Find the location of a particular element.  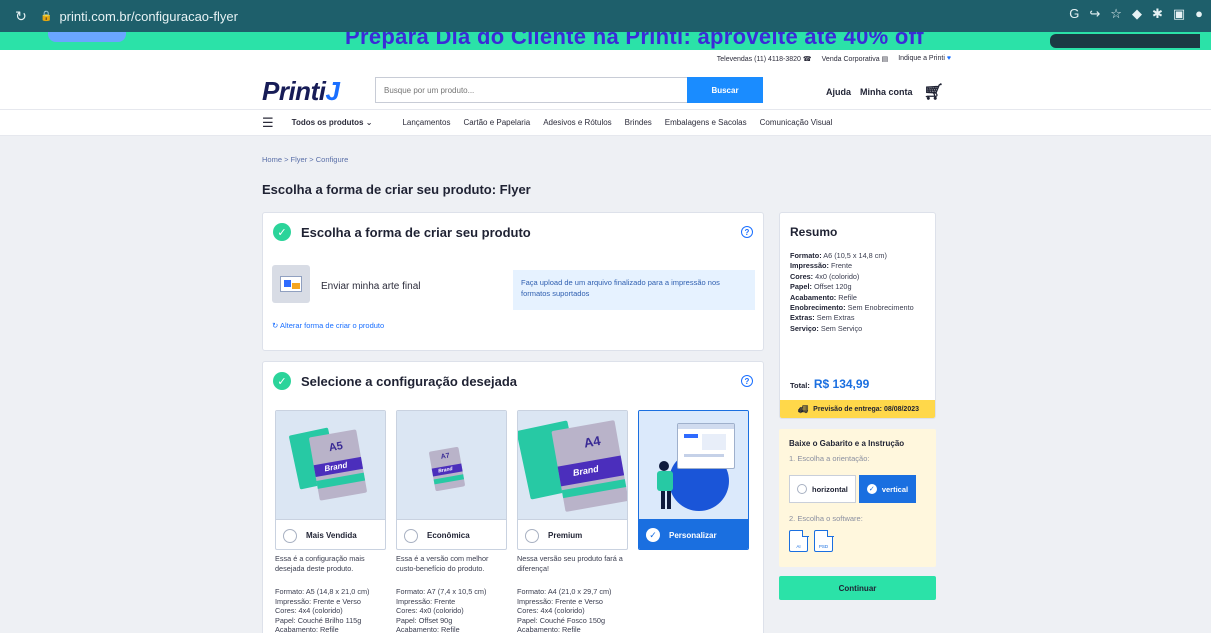

option-image-personalizar is located at coordinates (693, 465).